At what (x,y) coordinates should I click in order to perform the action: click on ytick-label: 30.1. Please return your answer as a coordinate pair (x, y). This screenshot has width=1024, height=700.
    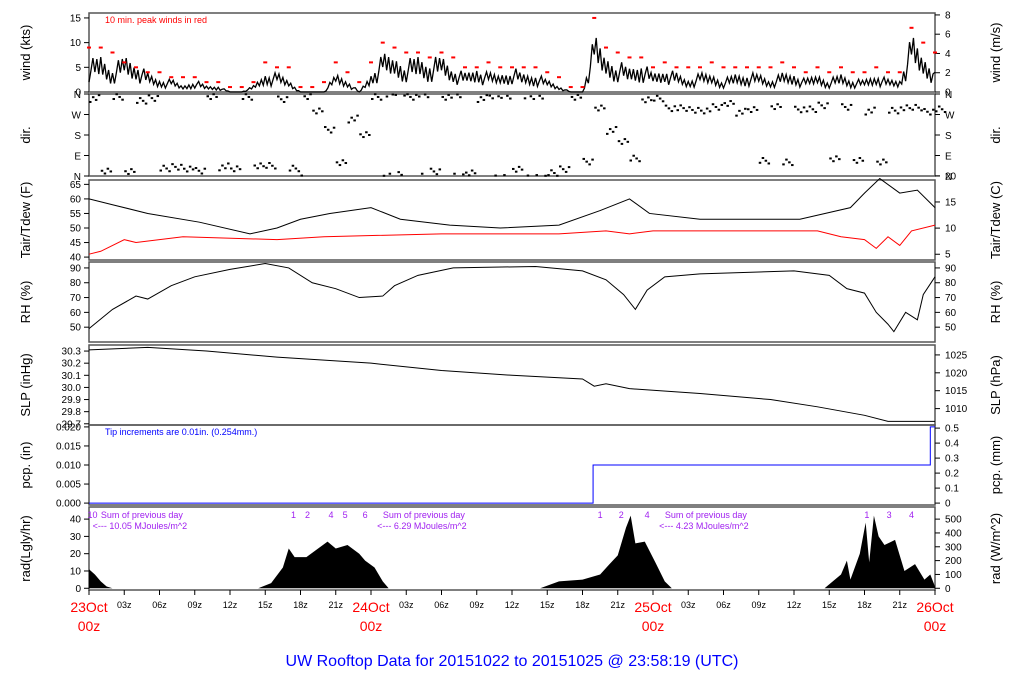
    Looking at the image, I should click on (72, 376).